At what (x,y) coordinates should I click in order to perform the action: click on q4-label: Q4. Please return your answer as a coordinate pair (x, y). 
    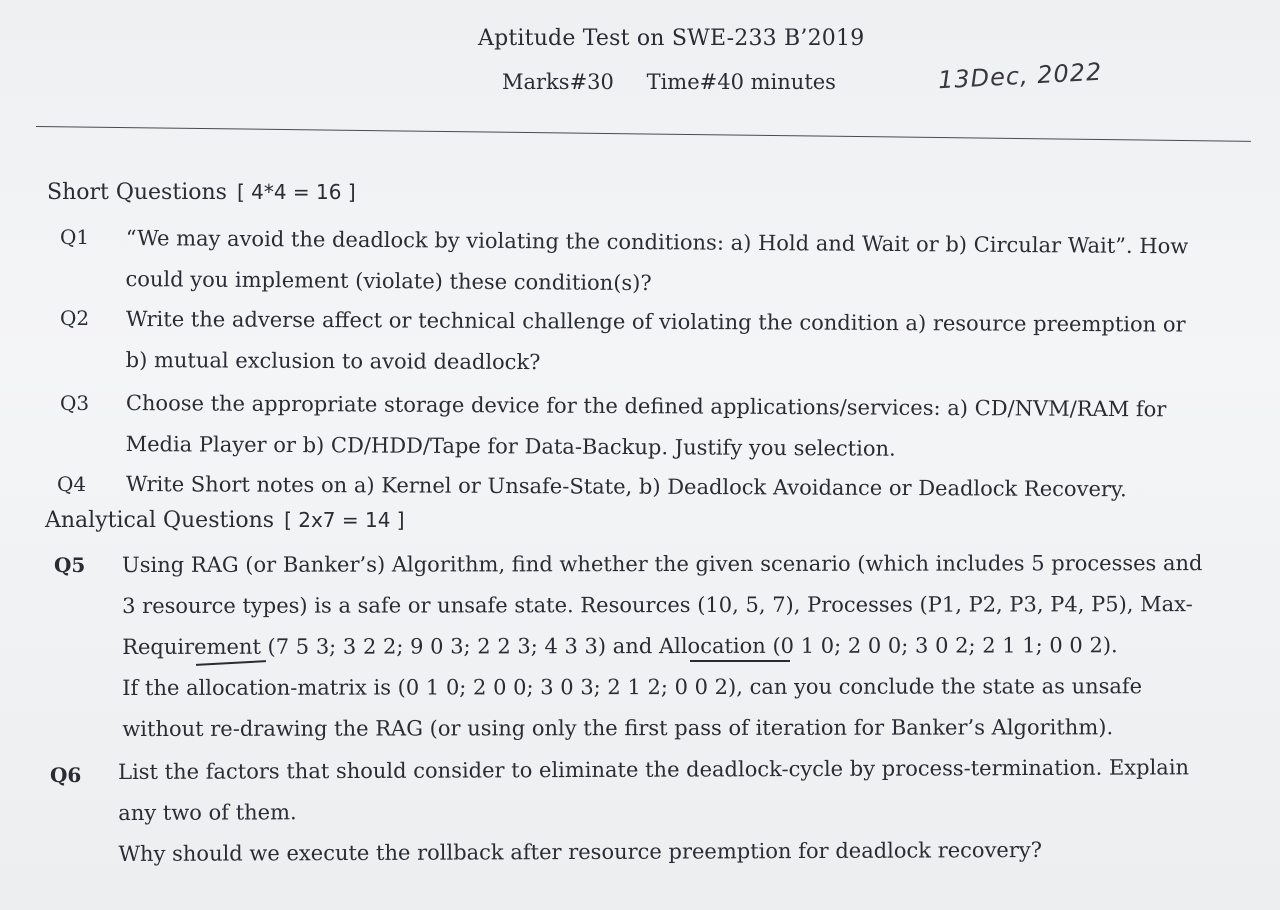
    Looking at the image, I should click on (72, 484).